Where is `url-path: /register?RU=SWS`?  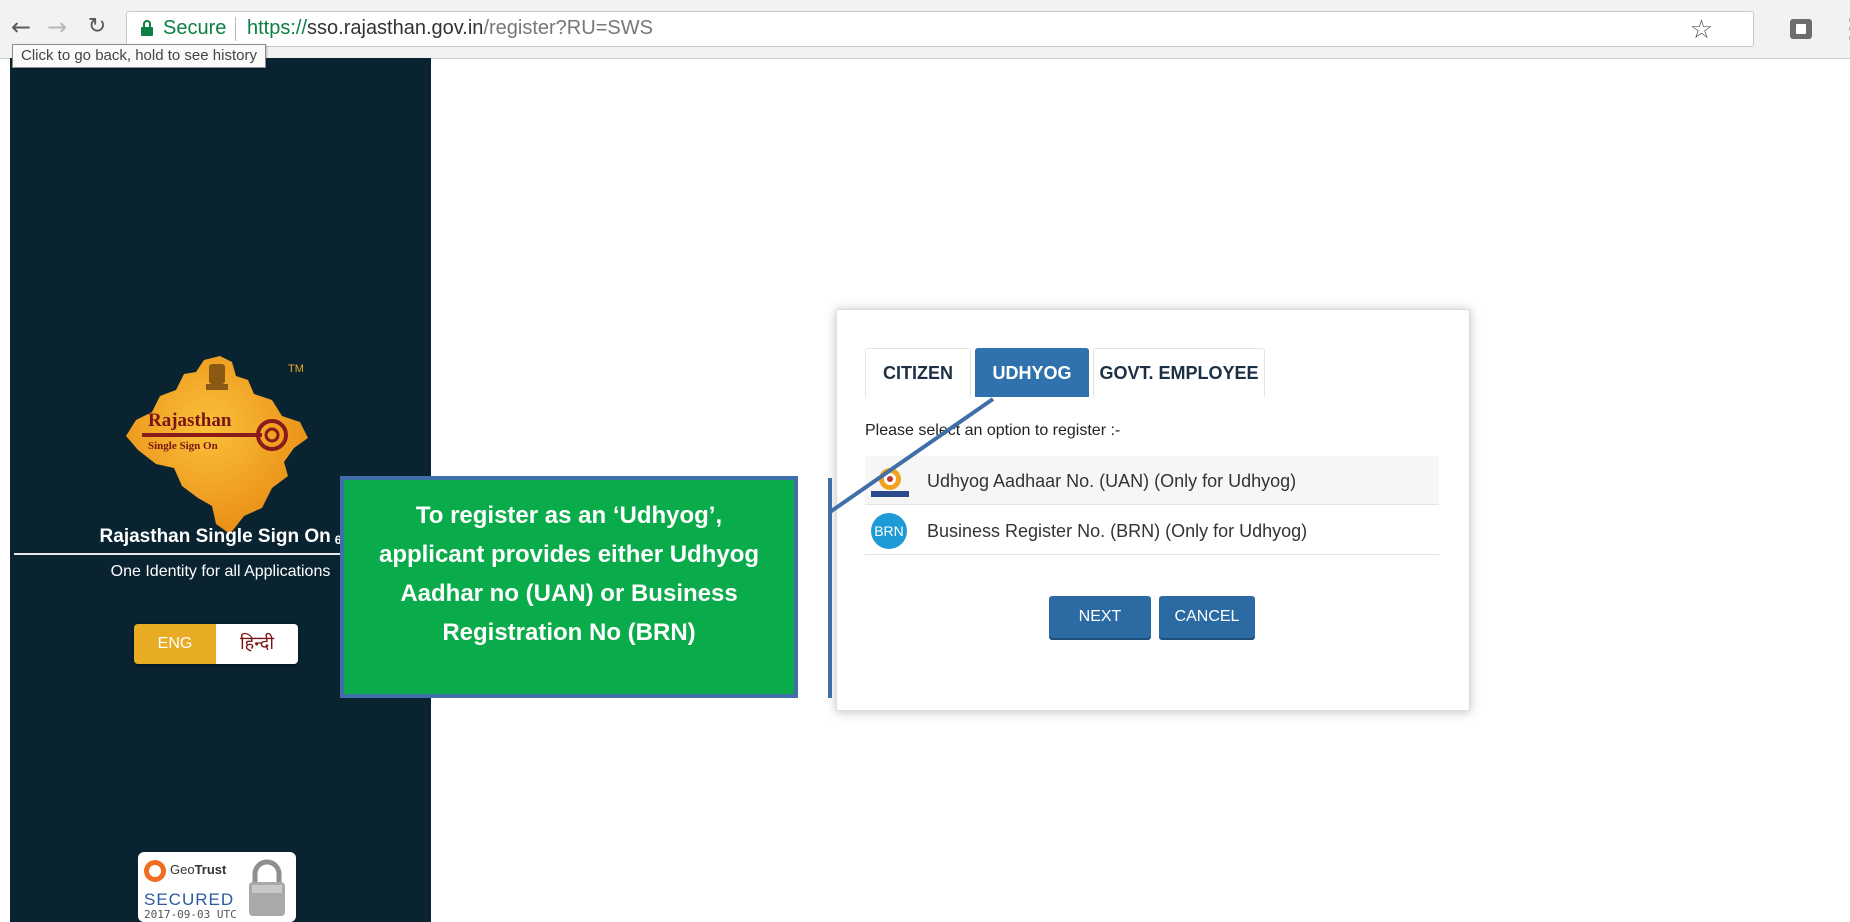
url-path: /register?RU=SWS is located at coordinates (568, 28).